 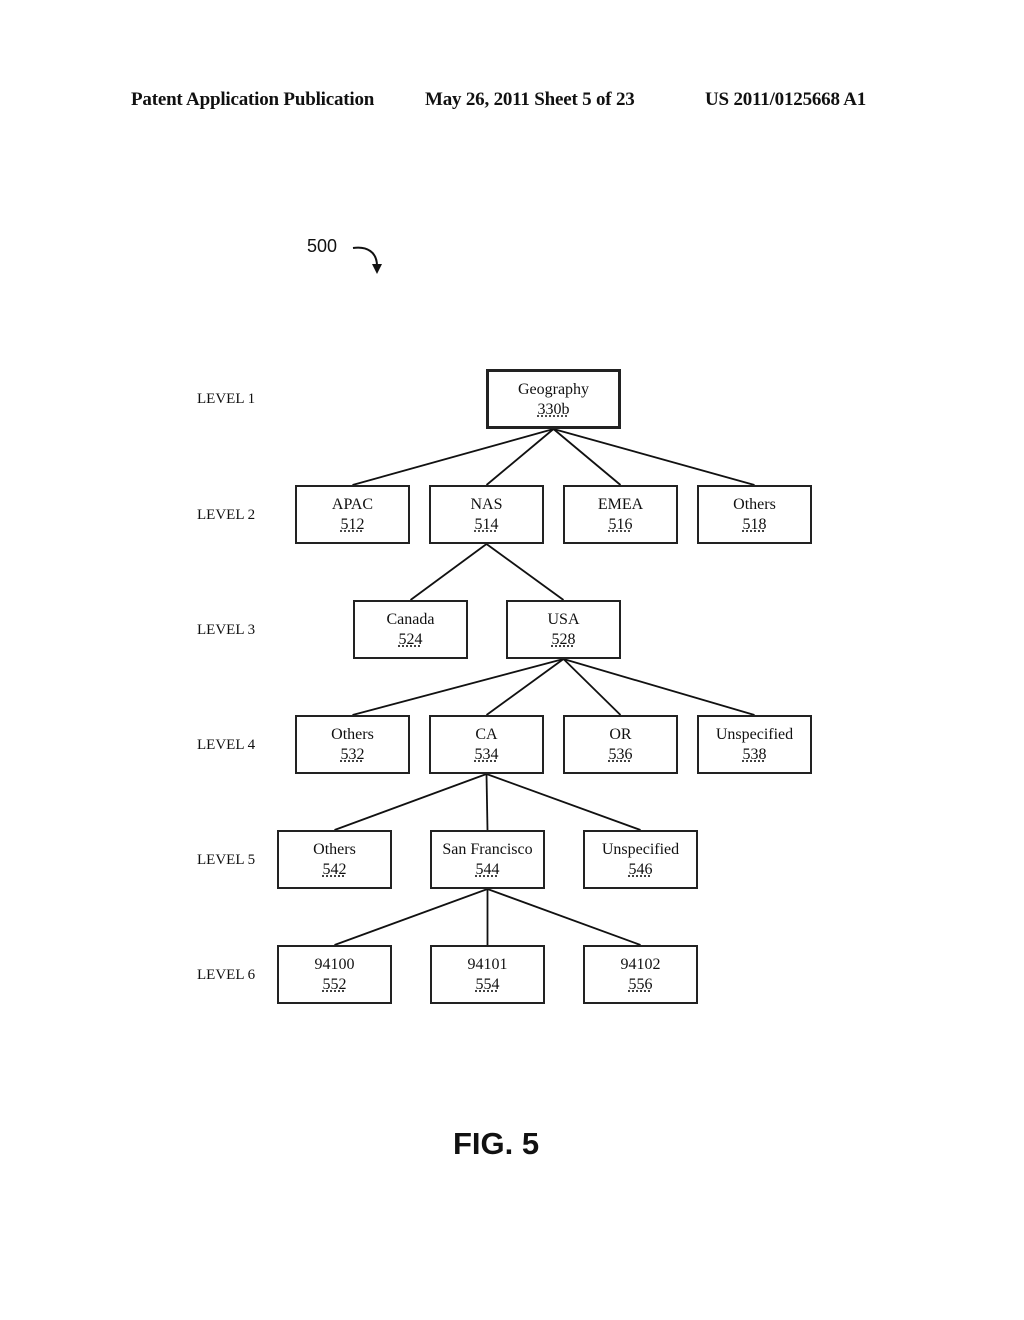 What do you see at coordinates (640, 859) in the screenshot?
I see `node-unspecified-546: Unspecified 546` at bounding box center [640, 859].